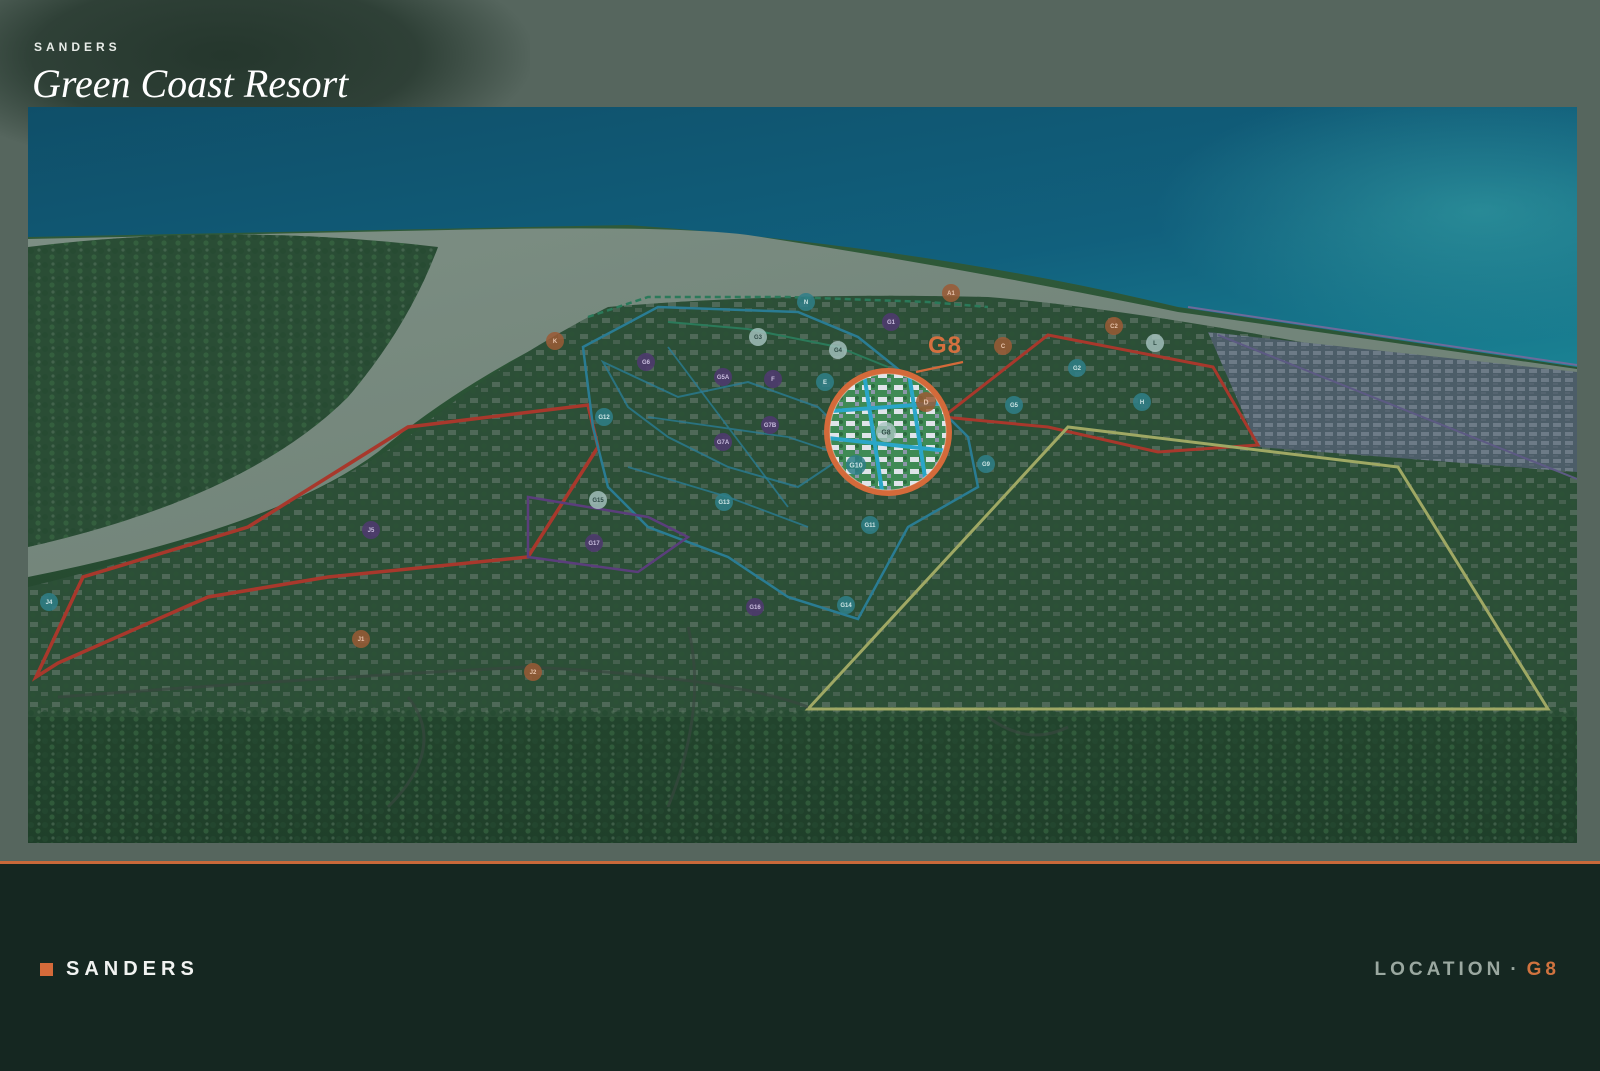  I want to click on zone-marker-label: K, so click(555, 342).